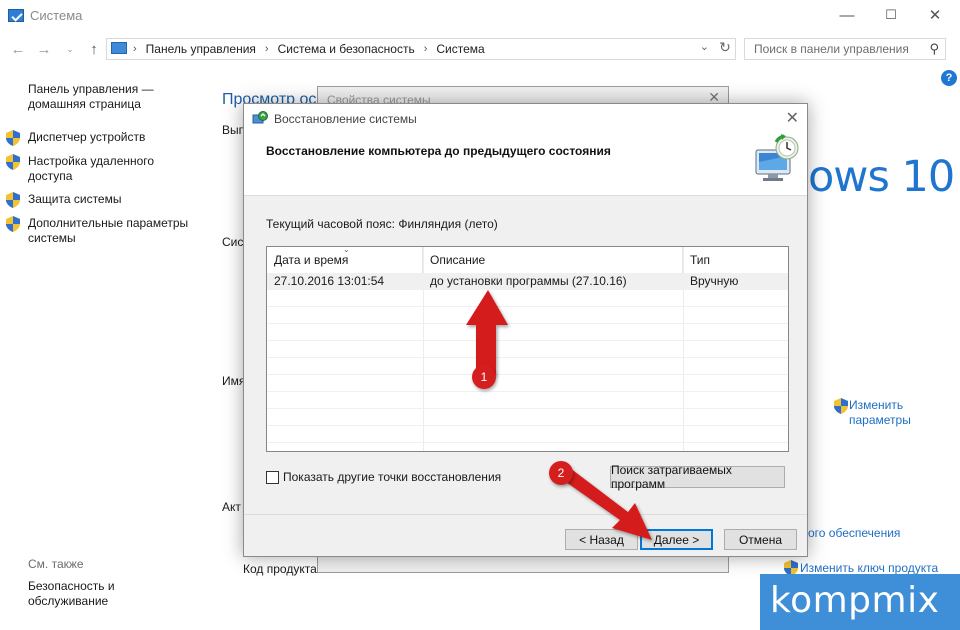 The width and height of the screenshot is (960, 630). Describe the element at coordinates (119, 48) in the screenshot. I see `control-panel-icon` at that location.